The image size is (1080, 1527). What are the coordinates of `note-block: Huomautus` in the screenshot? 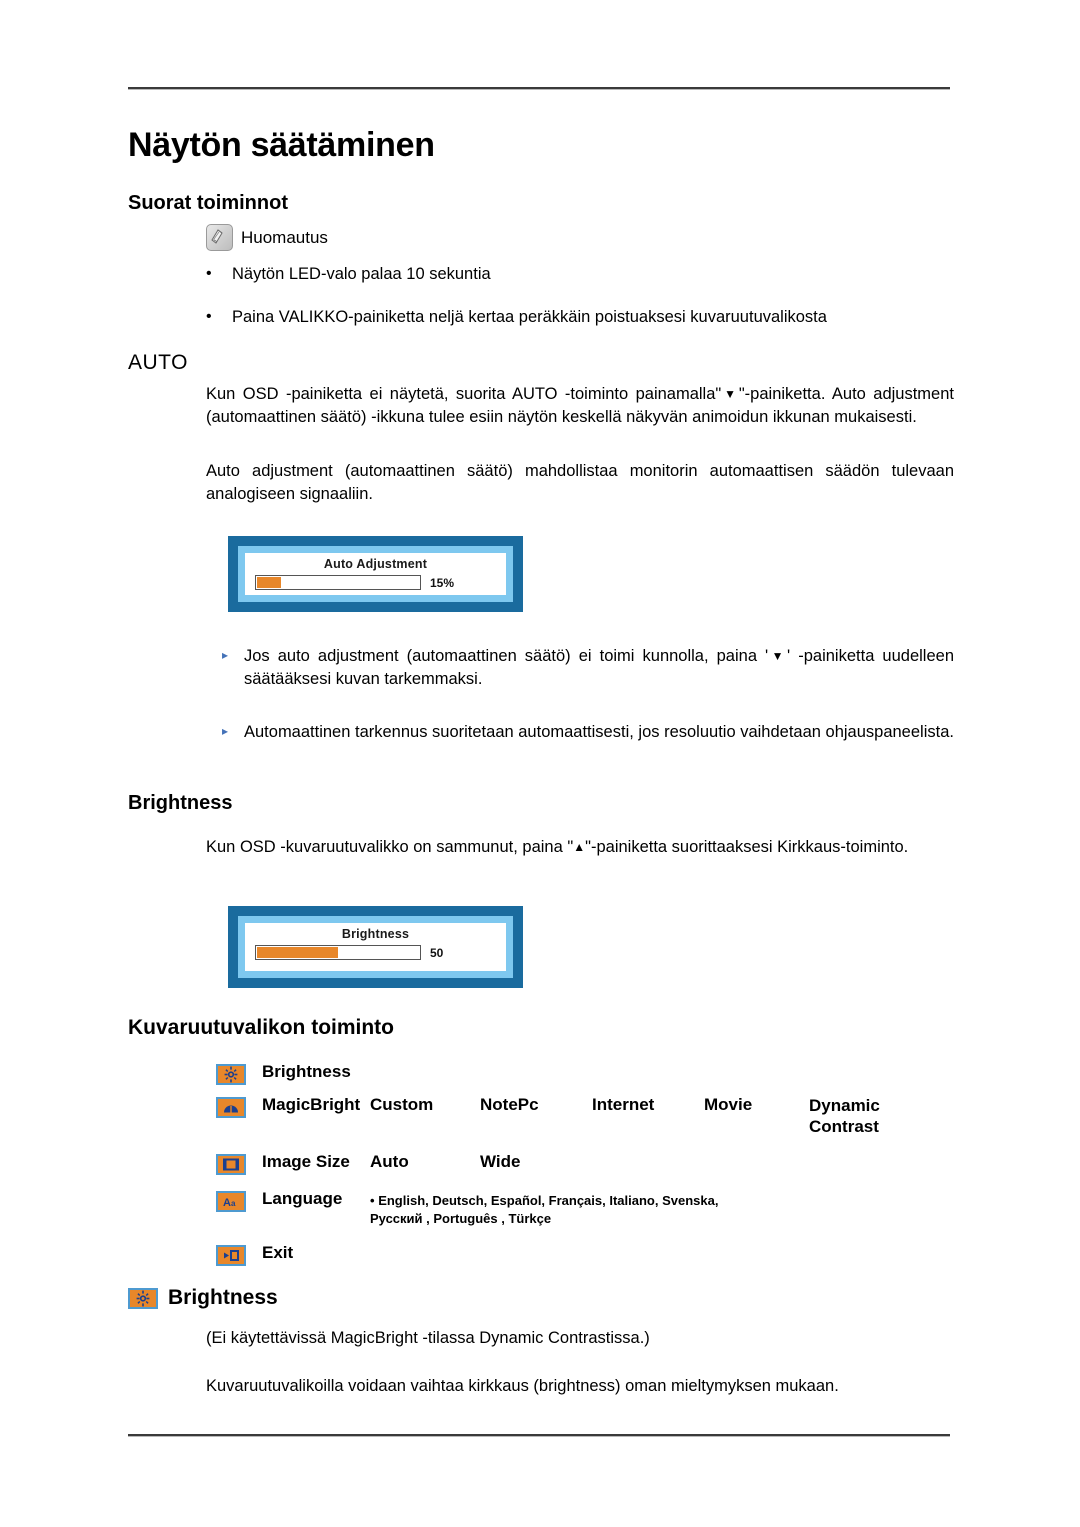 It's located at (267, 237).